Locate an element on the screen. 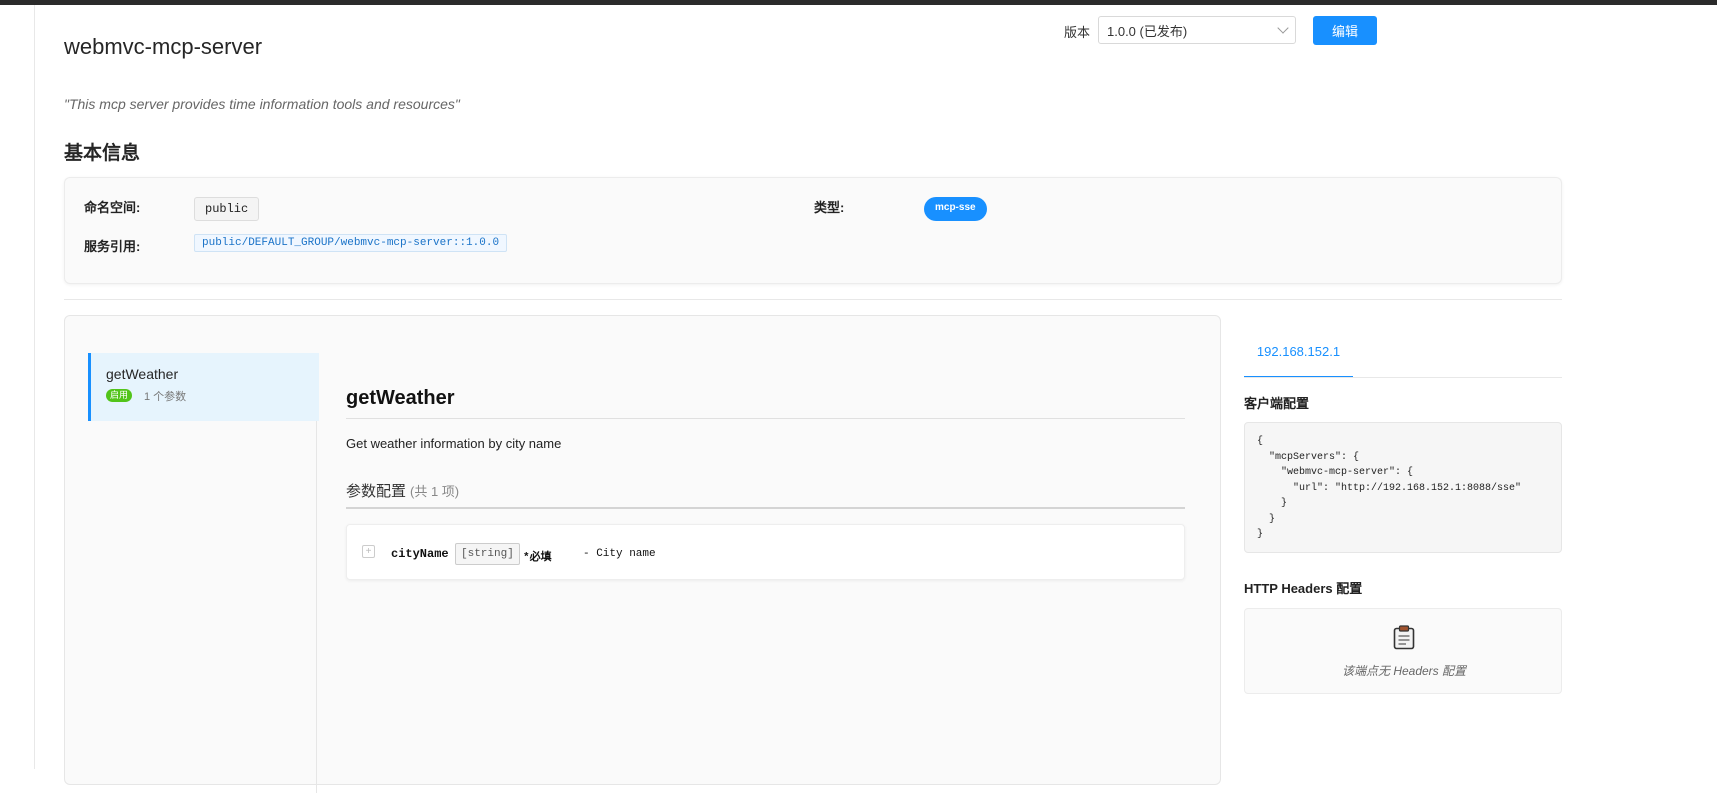  headers-empty-box: 该端点无 Headers 配置 is located at coordinates (1403, 651).